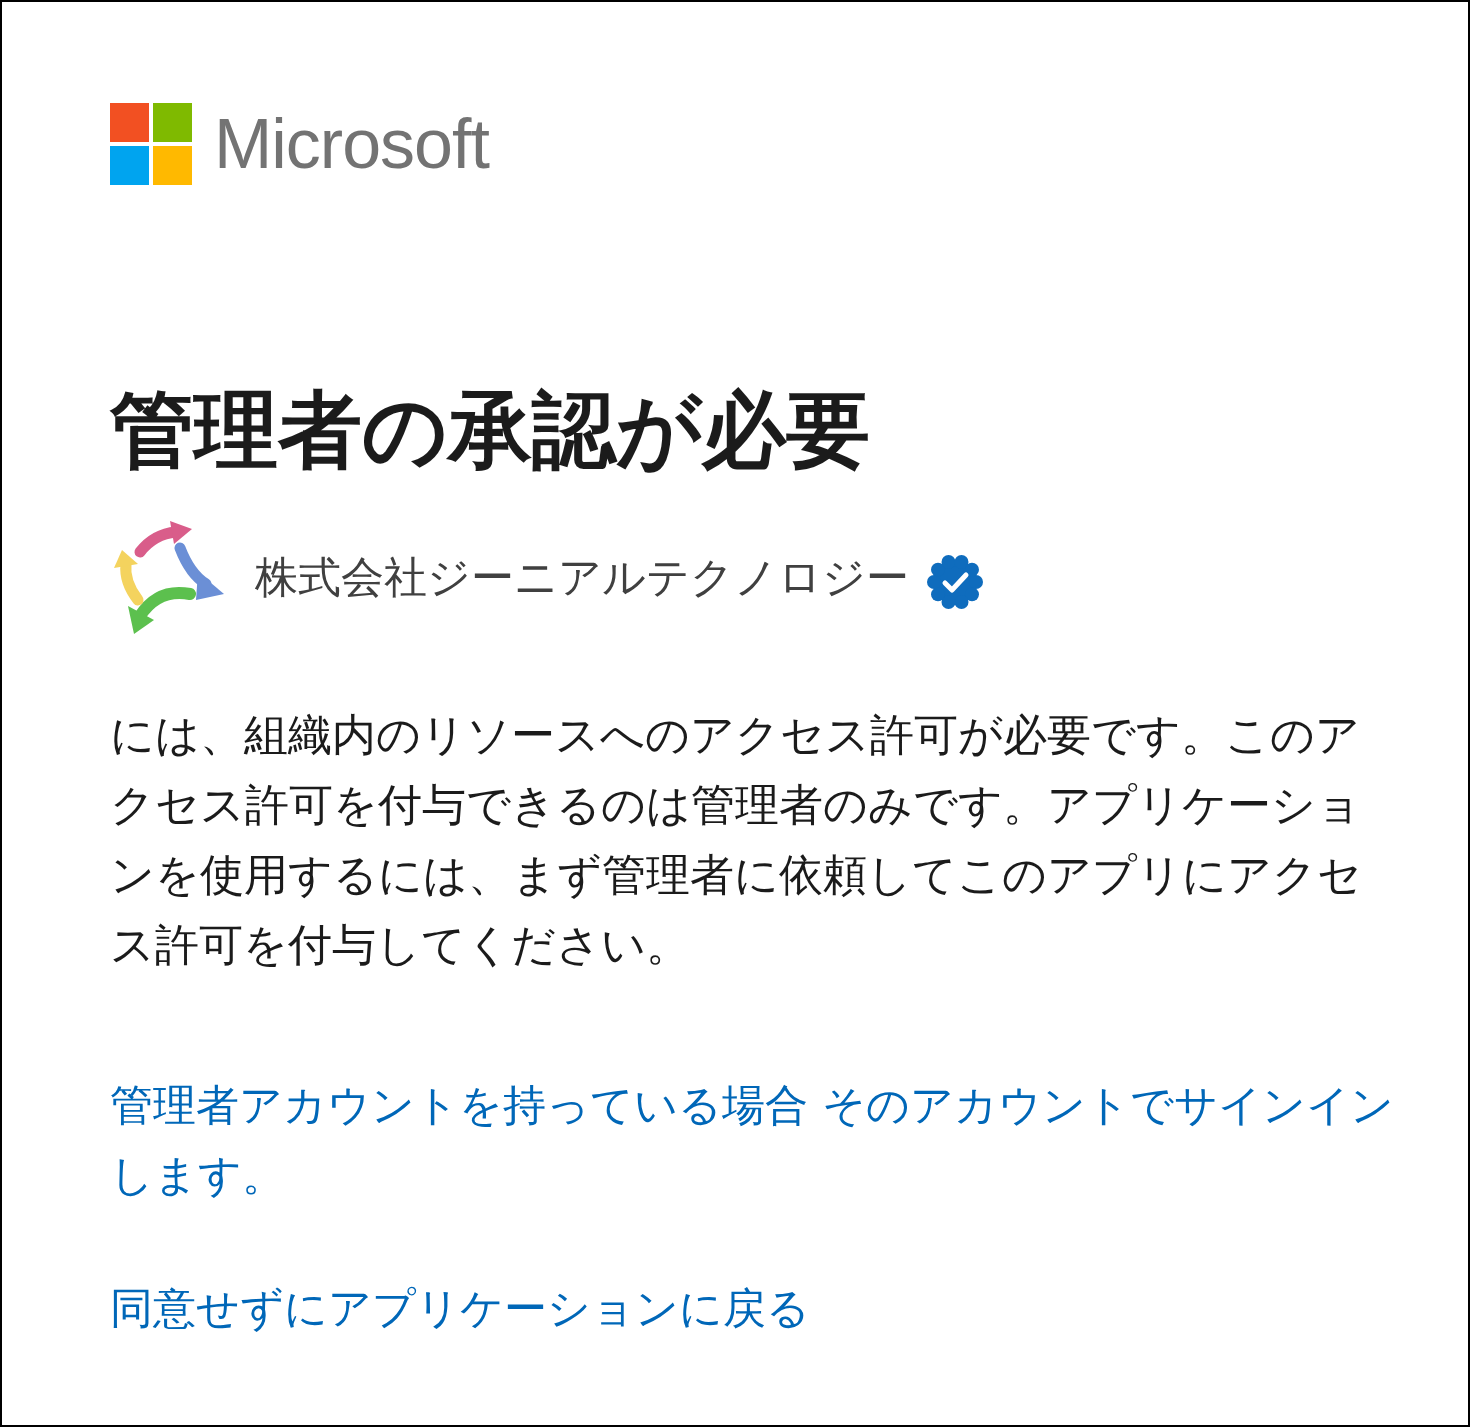 The image size is (1470, 1427). I want to click on return-link: 同意せずにアプリケーションに戻る, so click(752, 1308).